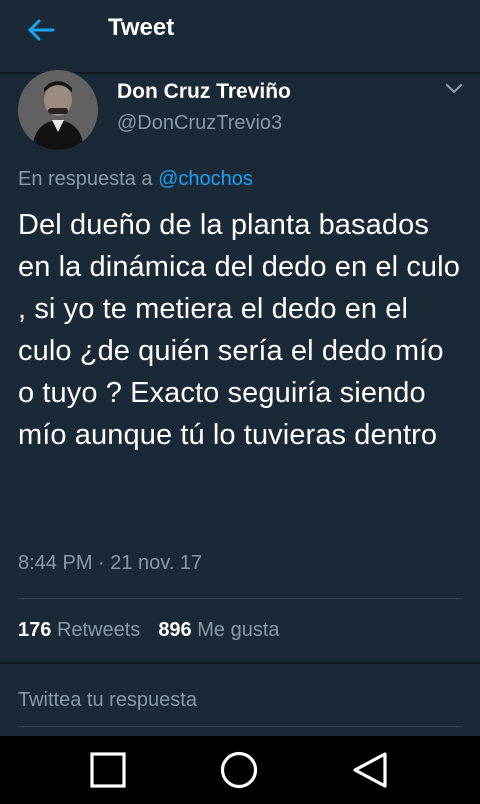  I want to click on arrow-left-icon, so click(41, 30).